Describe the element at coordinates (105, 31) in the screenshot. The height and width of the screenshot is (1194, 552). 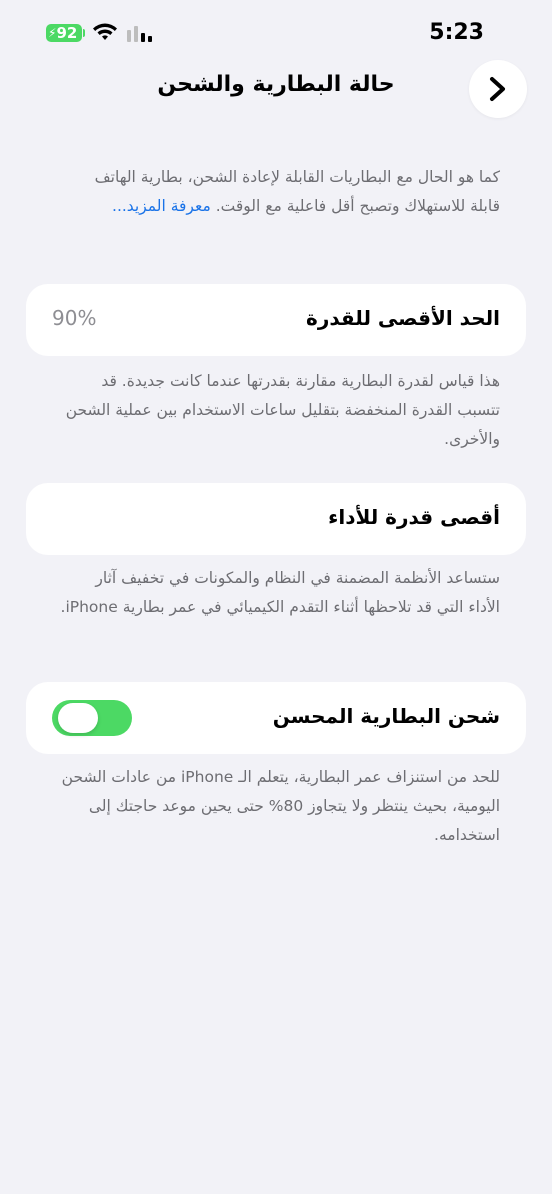
I see `wifi-icon` at that location.